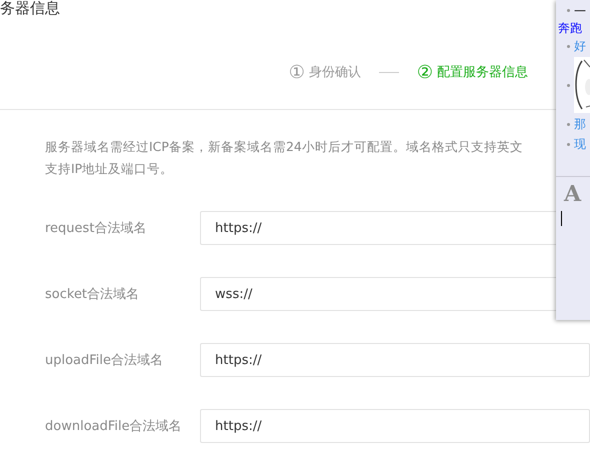 The height and width of the screenshot is (461, 590). What do you see at coordinates (284, 147) in the screenshot?
I see `notice-text: 服务器域名需经过ICP备案，新备案域名需24小时后才可配置。域名格式只支持英文` at bounding box center [284, 147].